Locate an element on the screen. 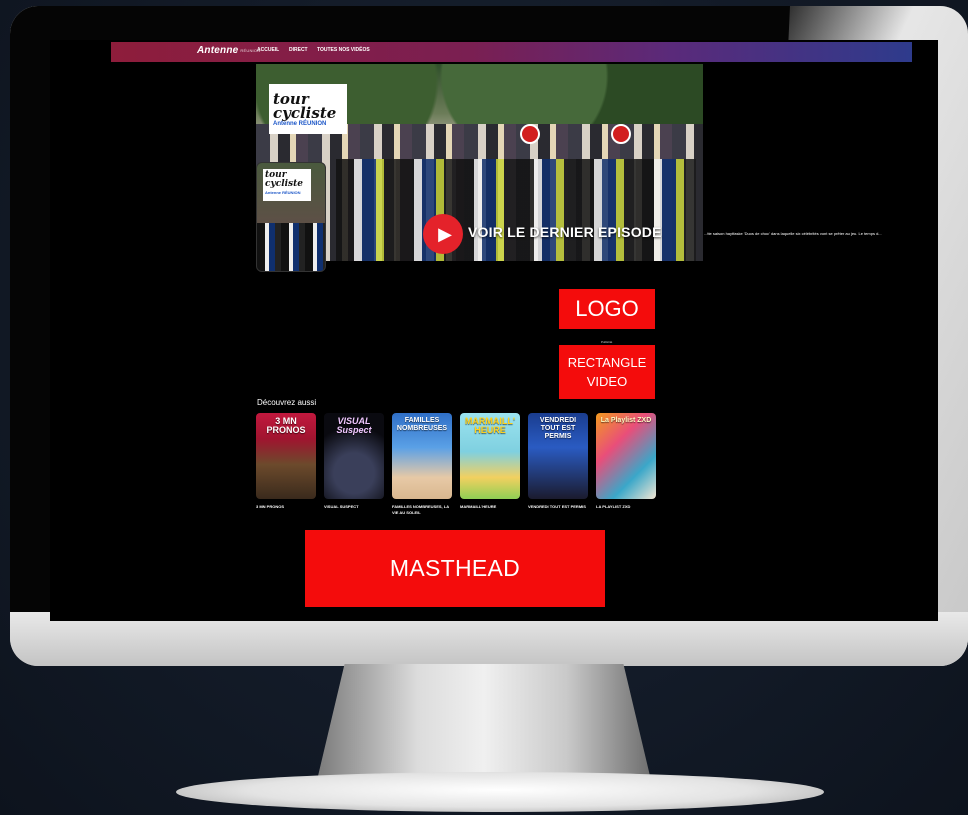 The image size is (968, 815). ad-placeholder-rectangle-video: RECTANGLE VIDEO is located at coordinates (607, 372).